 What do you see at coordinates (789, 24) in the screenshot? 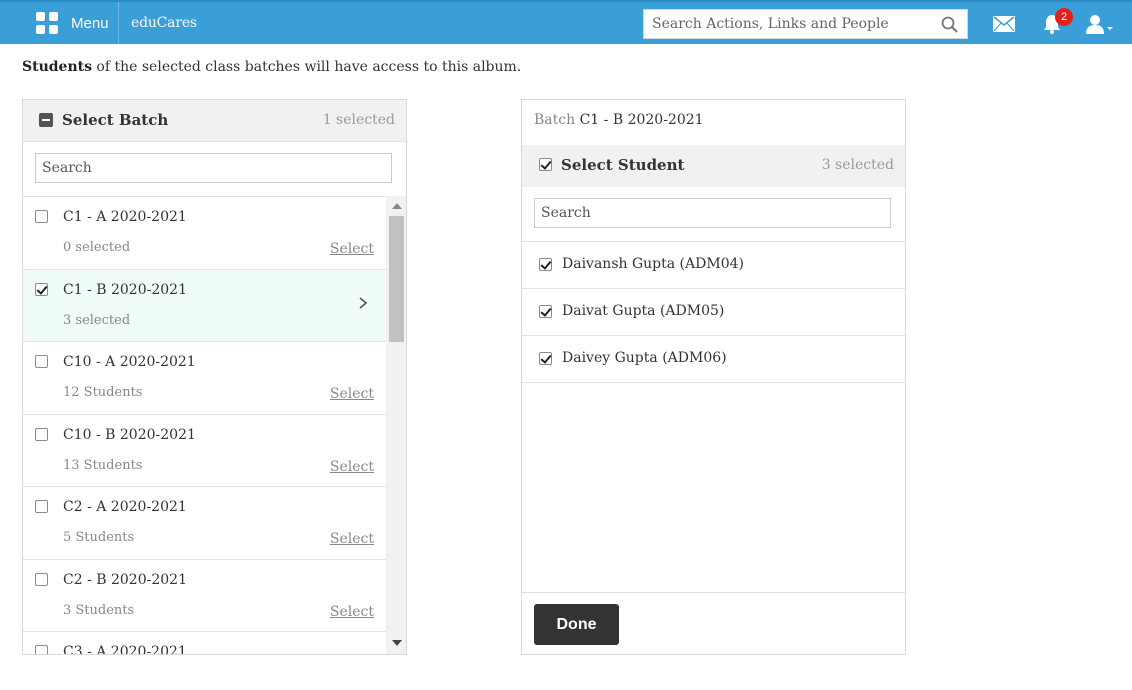
I see `global-search-input` at bounding box center [789, 24].